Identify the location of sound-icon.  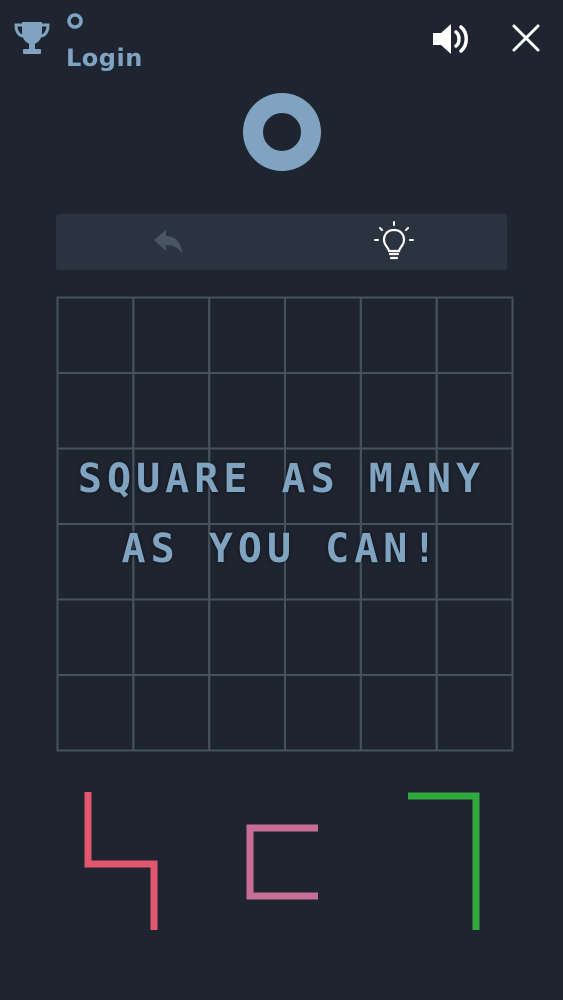
(450, 39).